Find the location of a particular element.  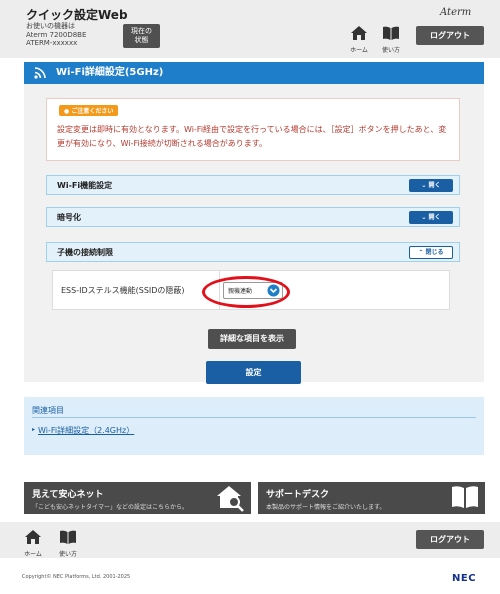

banner-subtitle: 「こども安心ネットタイマー」などの設定はこちらから。 is located at coordinates (110, 507).